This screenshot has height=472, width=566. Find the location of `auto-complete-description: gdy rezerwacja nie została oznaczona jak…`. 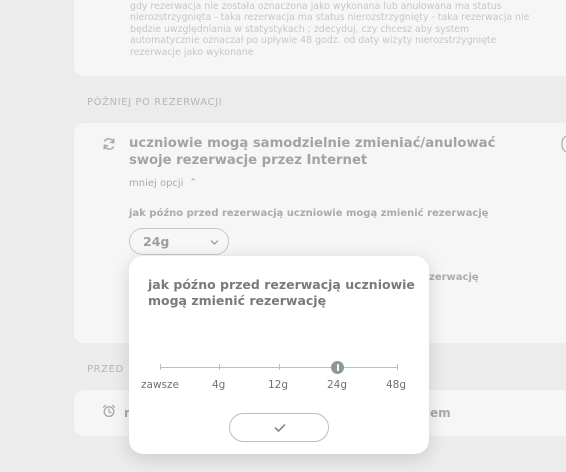

auto-complete-description: gdy rezerwacja nie została oznaczona jak… is located at coordinates (330, 29).